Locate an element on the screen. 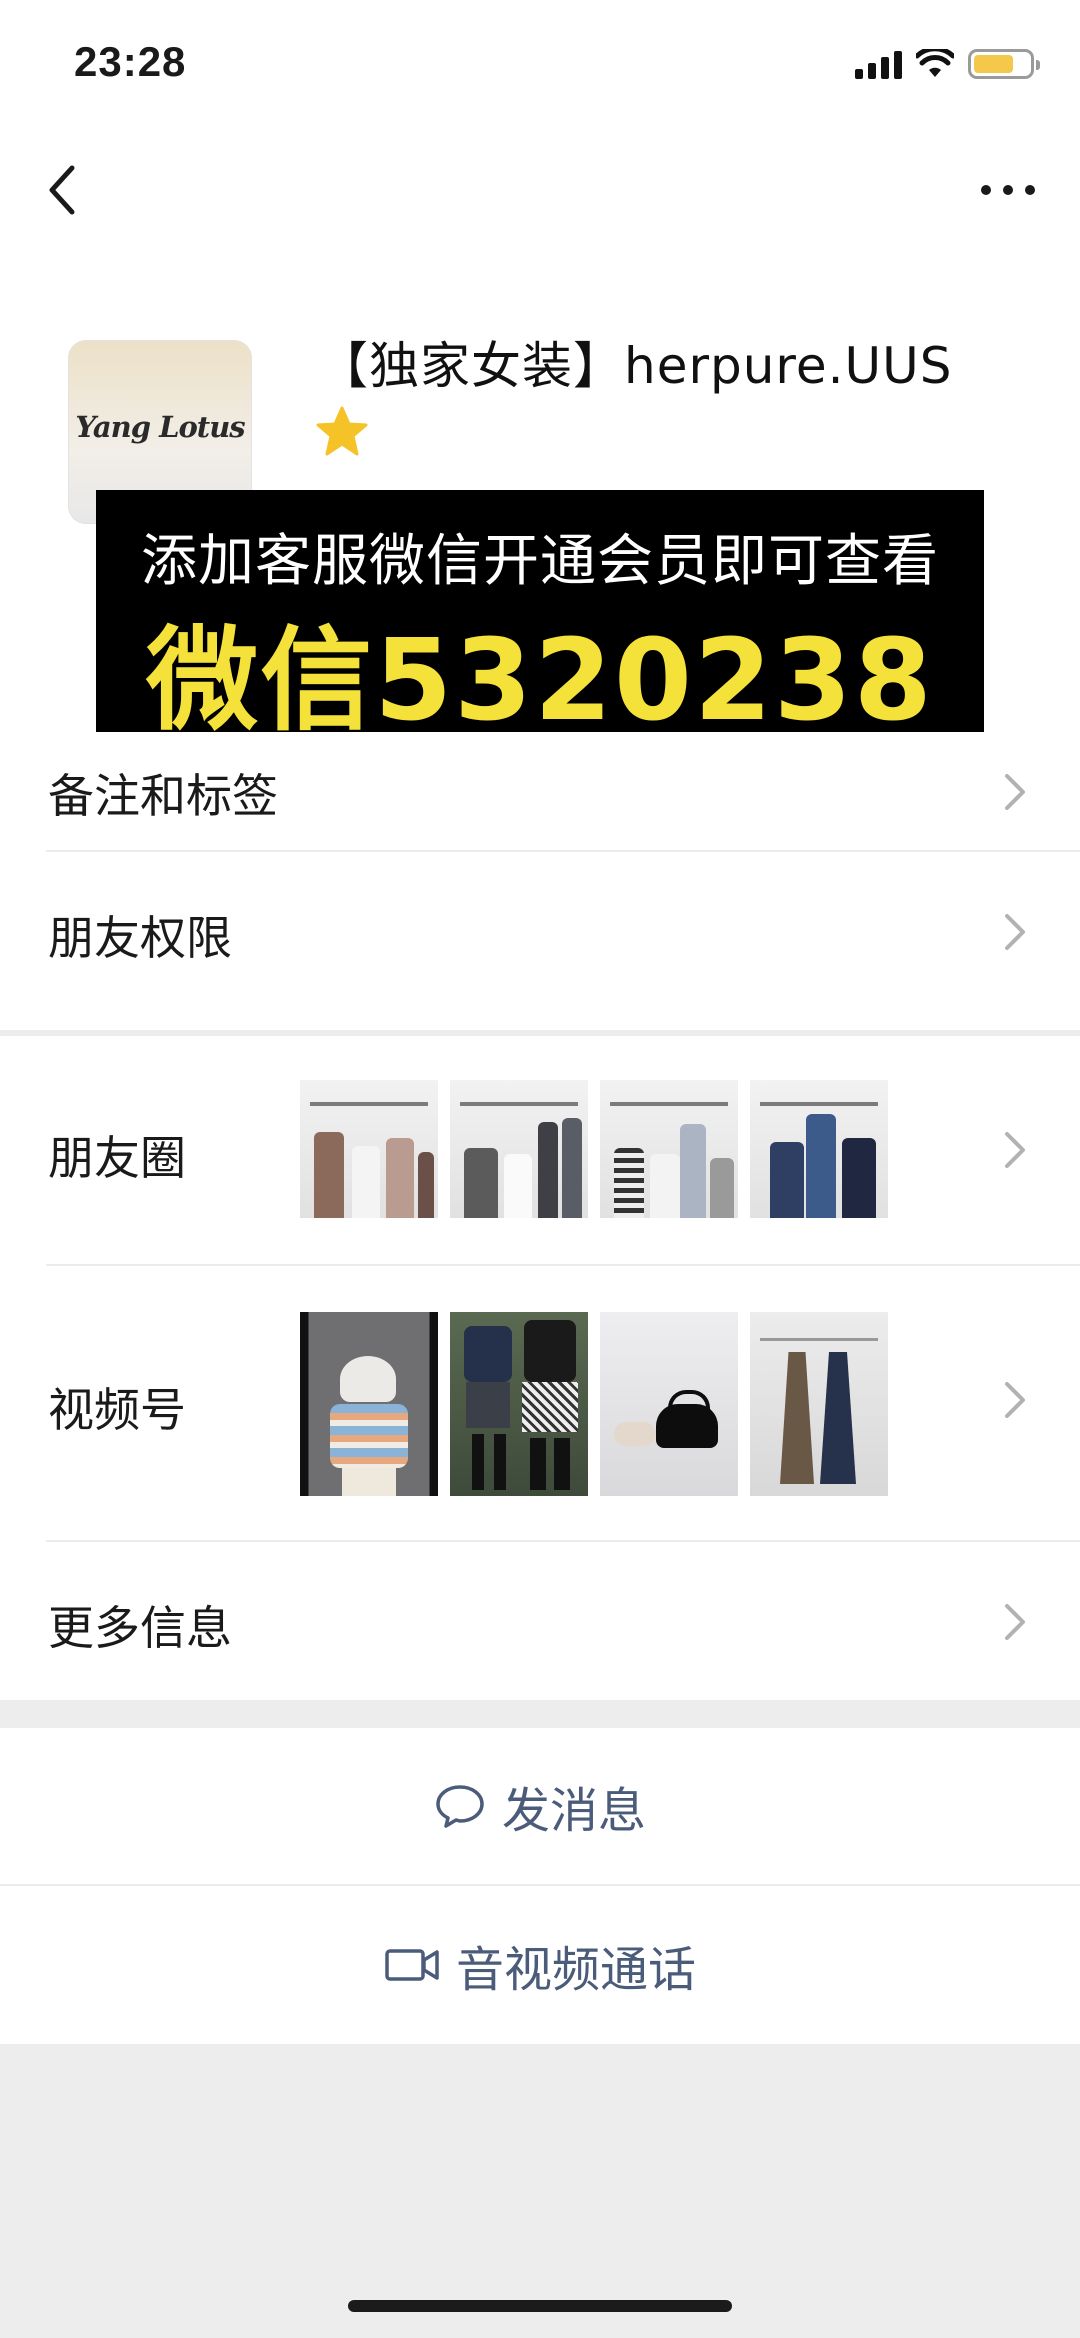  send-message-button: 发消息 is located at coordinates (540, 1806).